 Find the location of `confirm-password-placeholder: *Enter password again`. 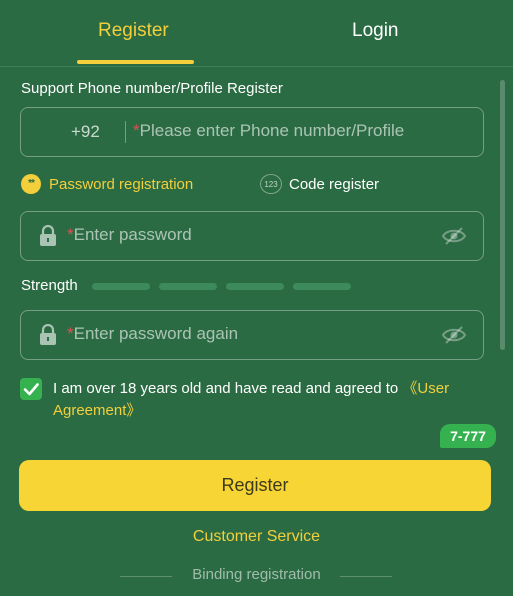

confirm-password-placeholder: *Enter password again is located at coordinates (152, 334).